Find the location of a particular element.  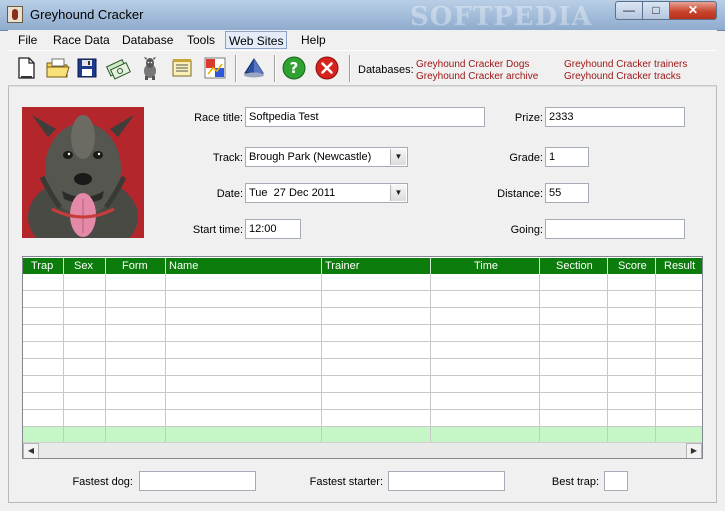

column-header-section: Section is located at coordinates (574, 266).